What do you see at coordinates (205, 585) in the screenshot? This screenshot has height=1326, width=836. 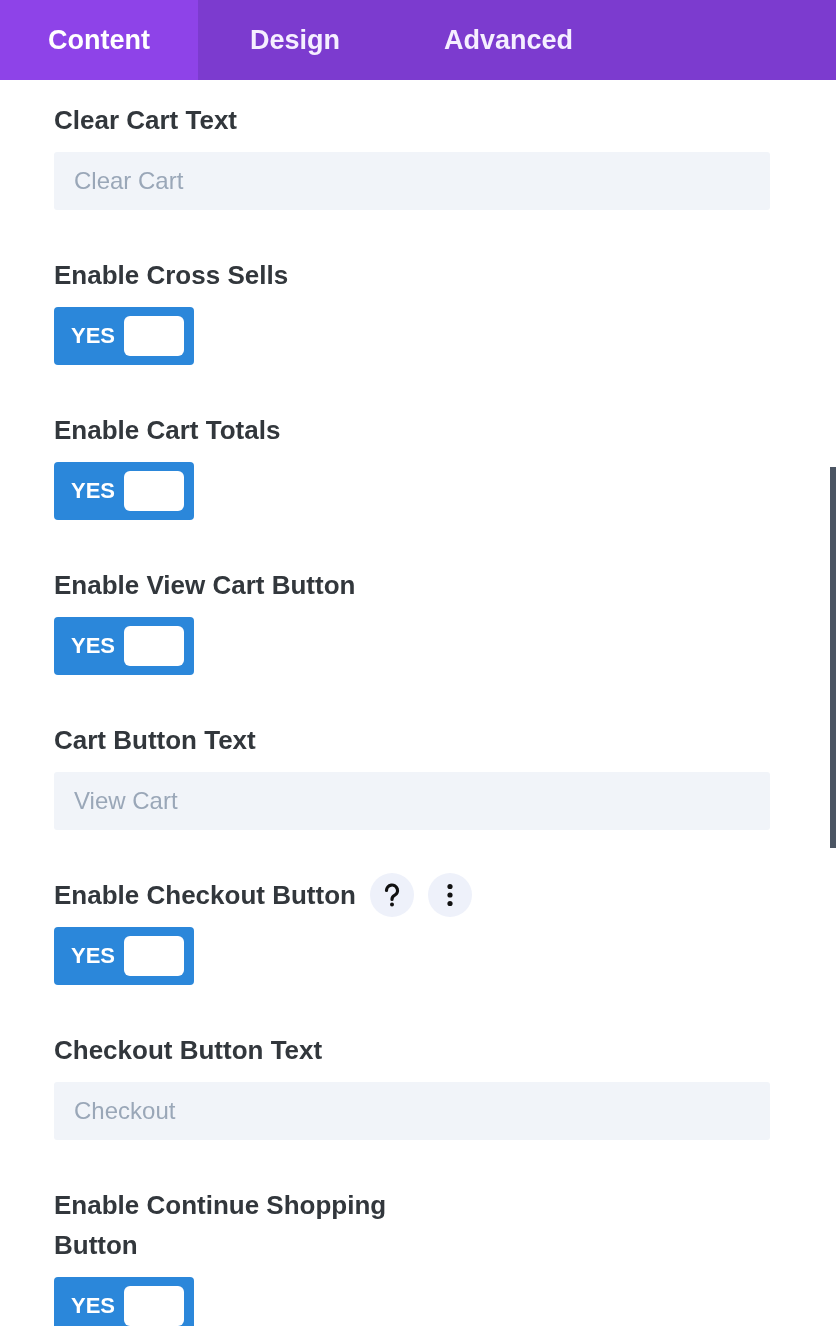 I see `setting-label: Enable View Cart Button` at bounding box center [205, 585].